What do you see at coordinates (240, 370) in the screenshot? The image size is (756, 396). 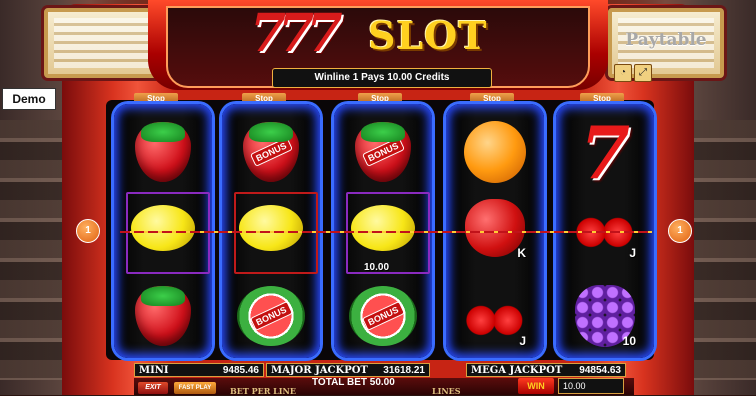 I see `mini-jackpot-value: 9485.46` at bounding box center [240, 370].